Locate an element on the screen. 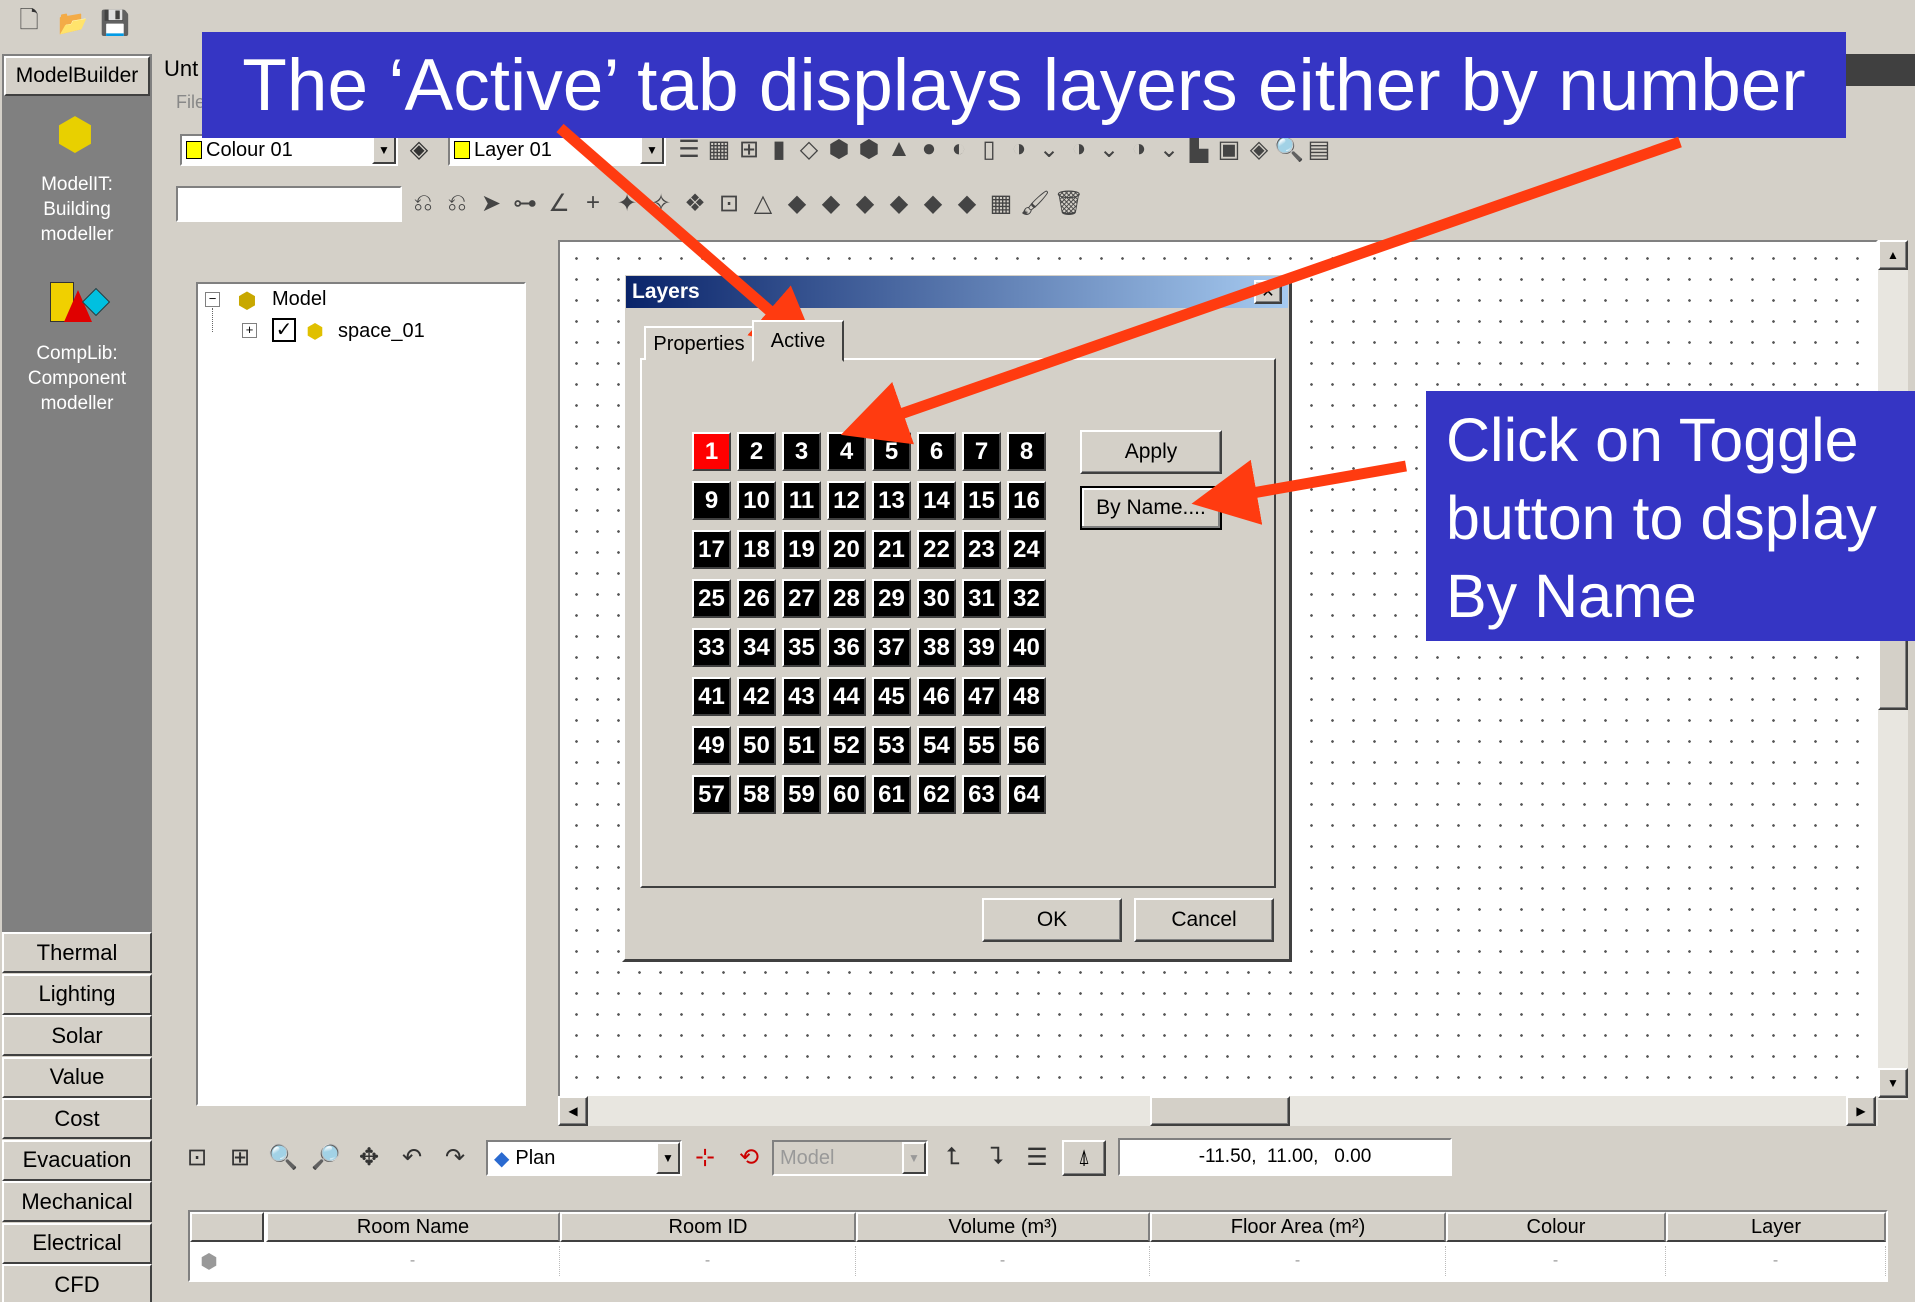  arrow-to-by-name-button is located at coordinates (1299, 492).